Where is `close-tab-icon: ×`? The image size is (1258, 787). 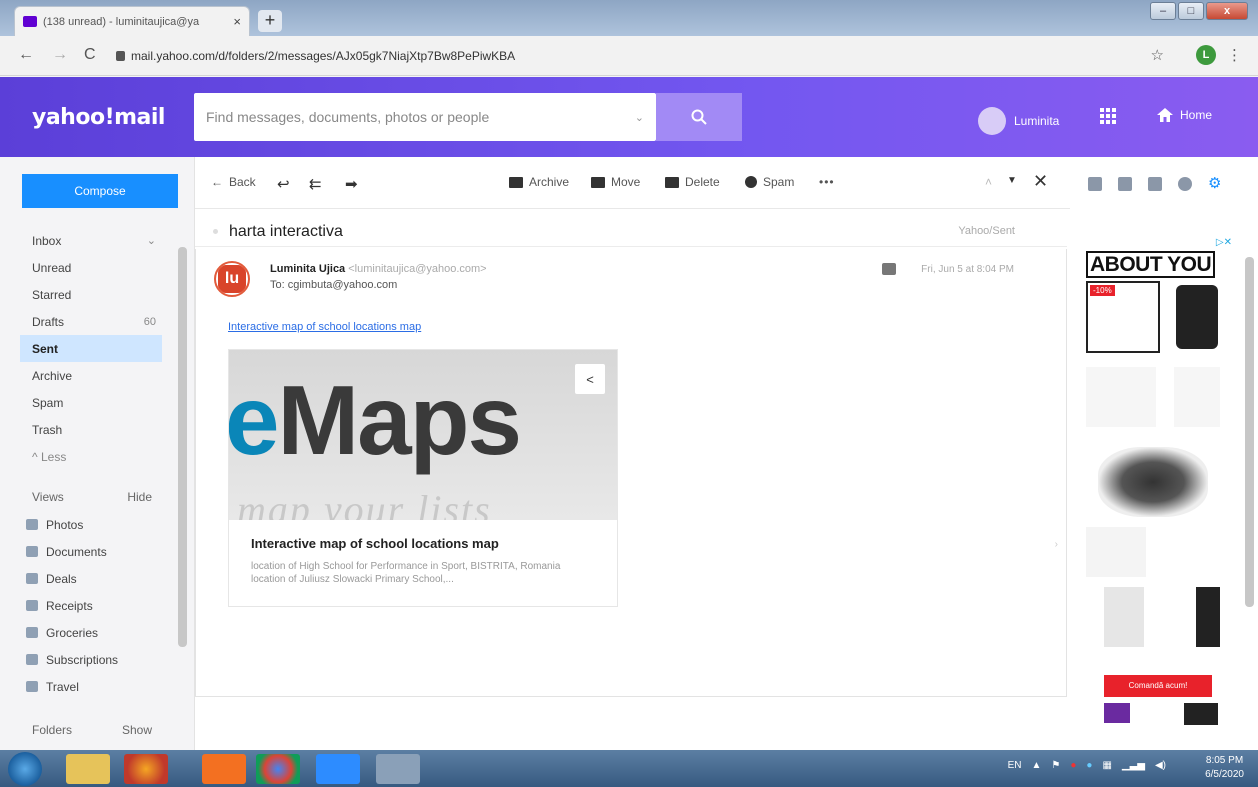 close-tab-icon: × is located at coordinates (237, 21).